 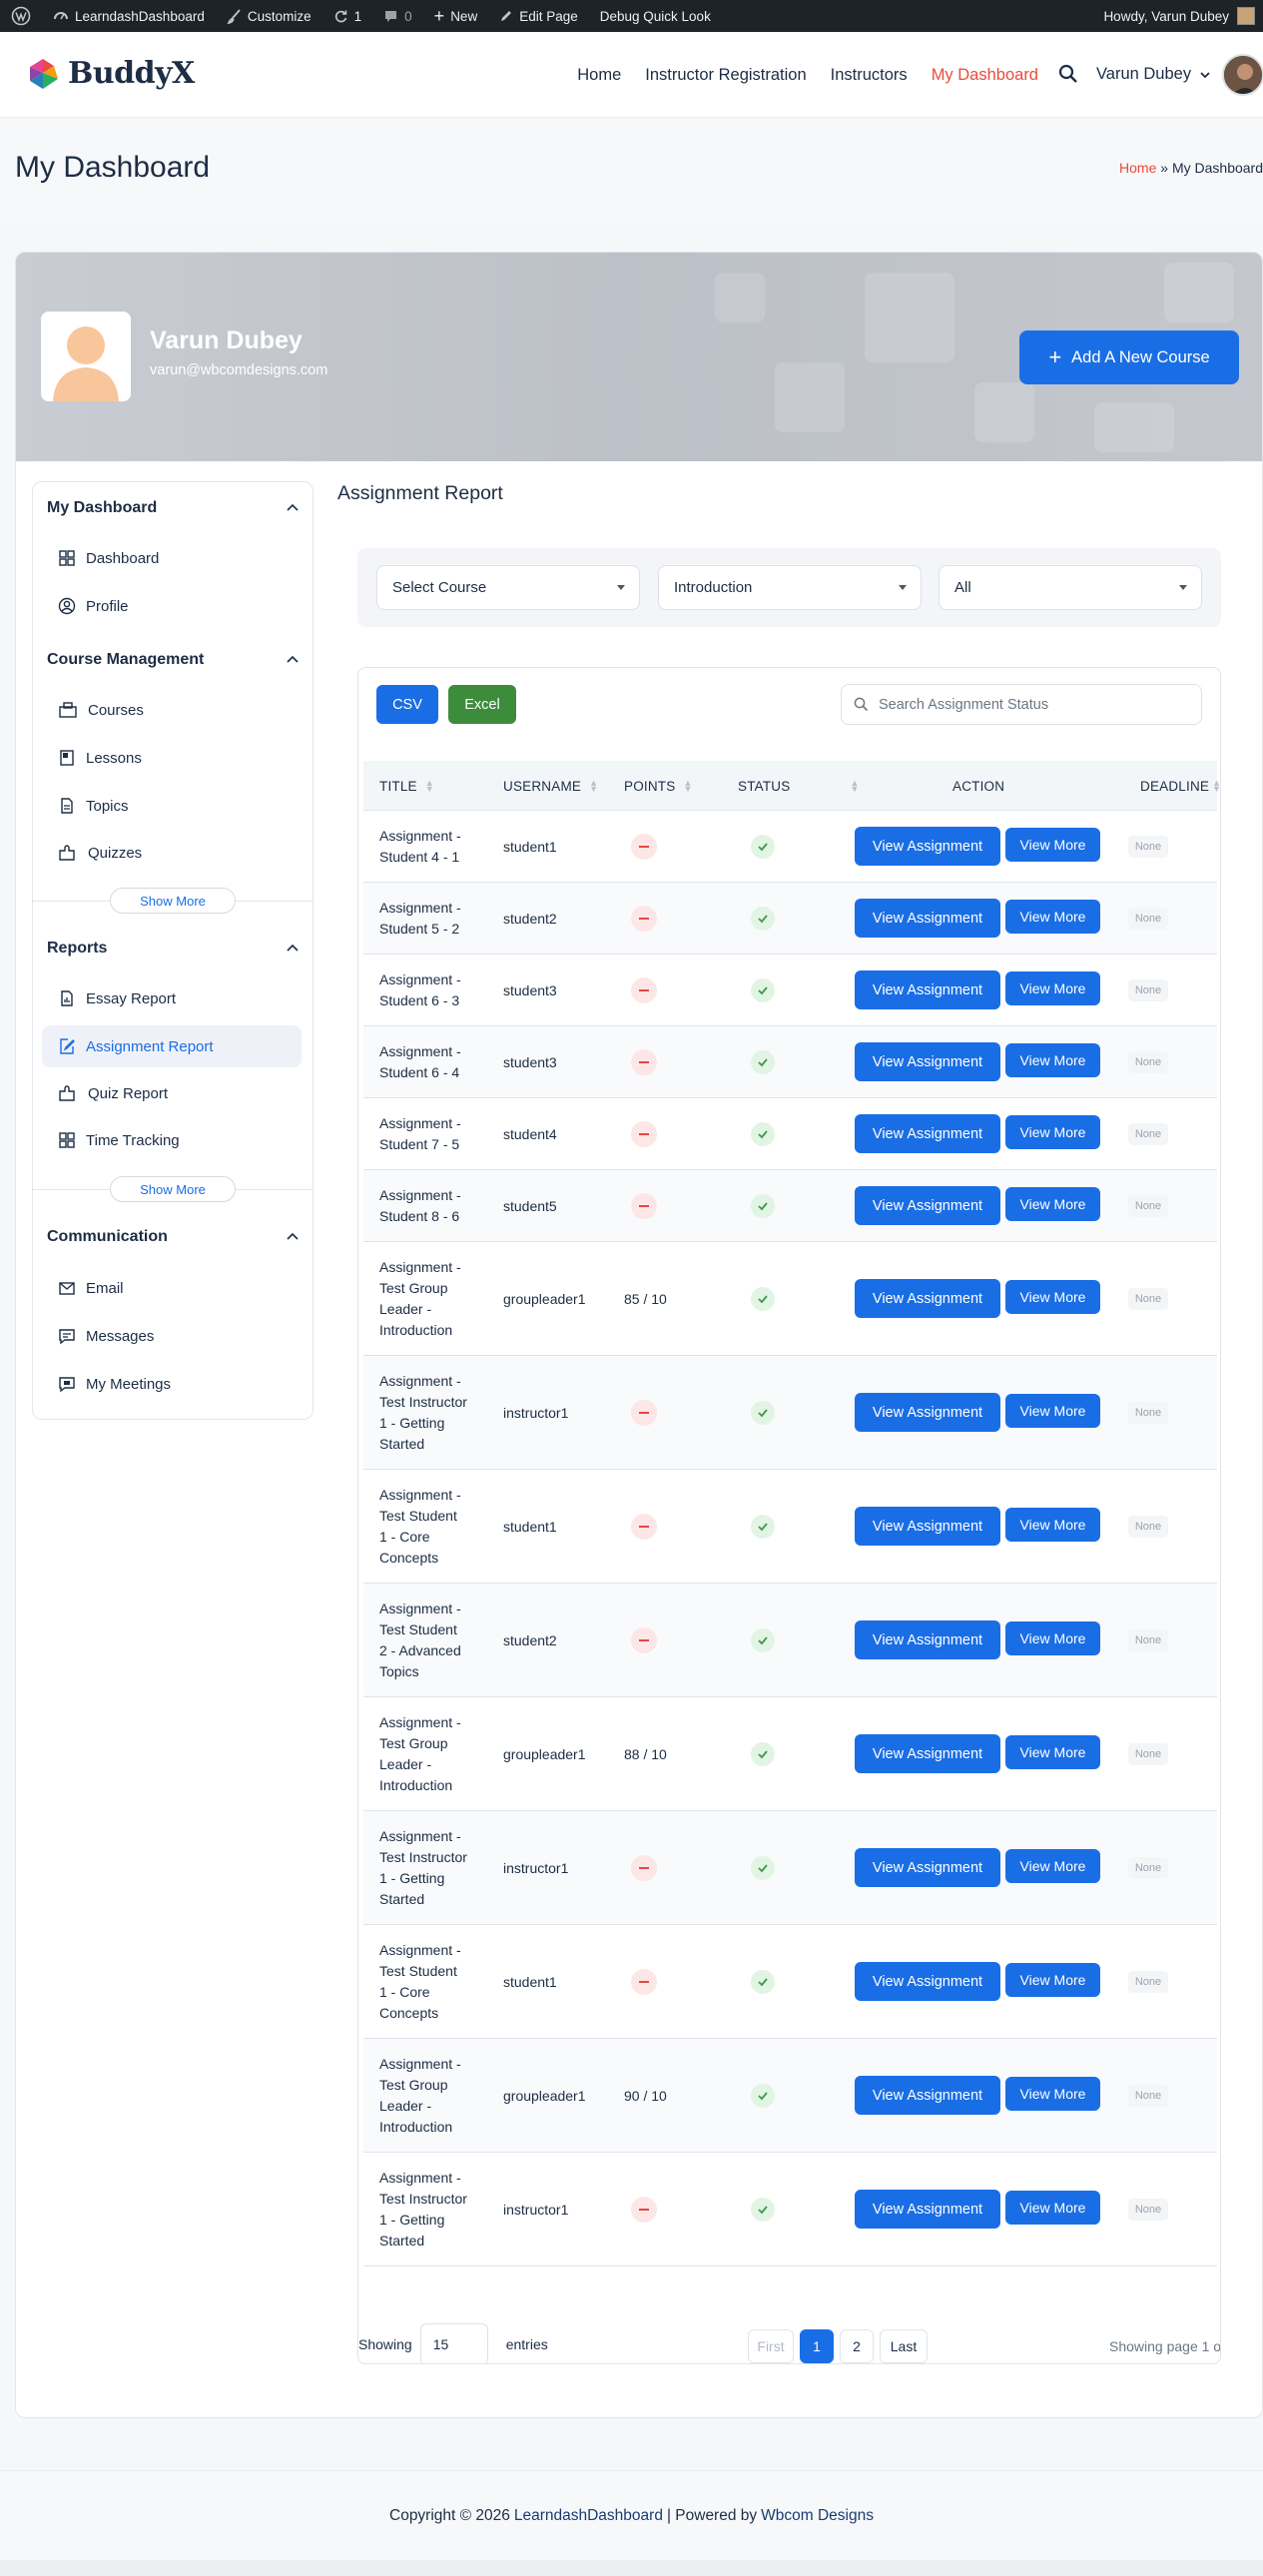 What do you see at coordinates (172, 1140) in the screenshot?
I see `sidebar-item-time-tracking: Time Tracking` at bounding box center [172, 1140].